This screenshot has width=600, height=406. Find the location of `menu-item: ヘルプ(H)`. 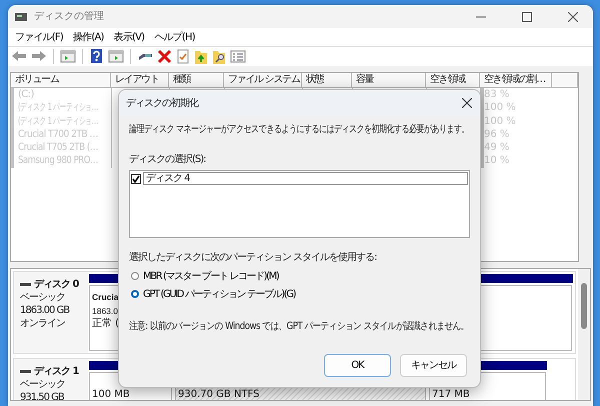

menu-item: ヘルプ(H) is located at coordinates (174, 37).